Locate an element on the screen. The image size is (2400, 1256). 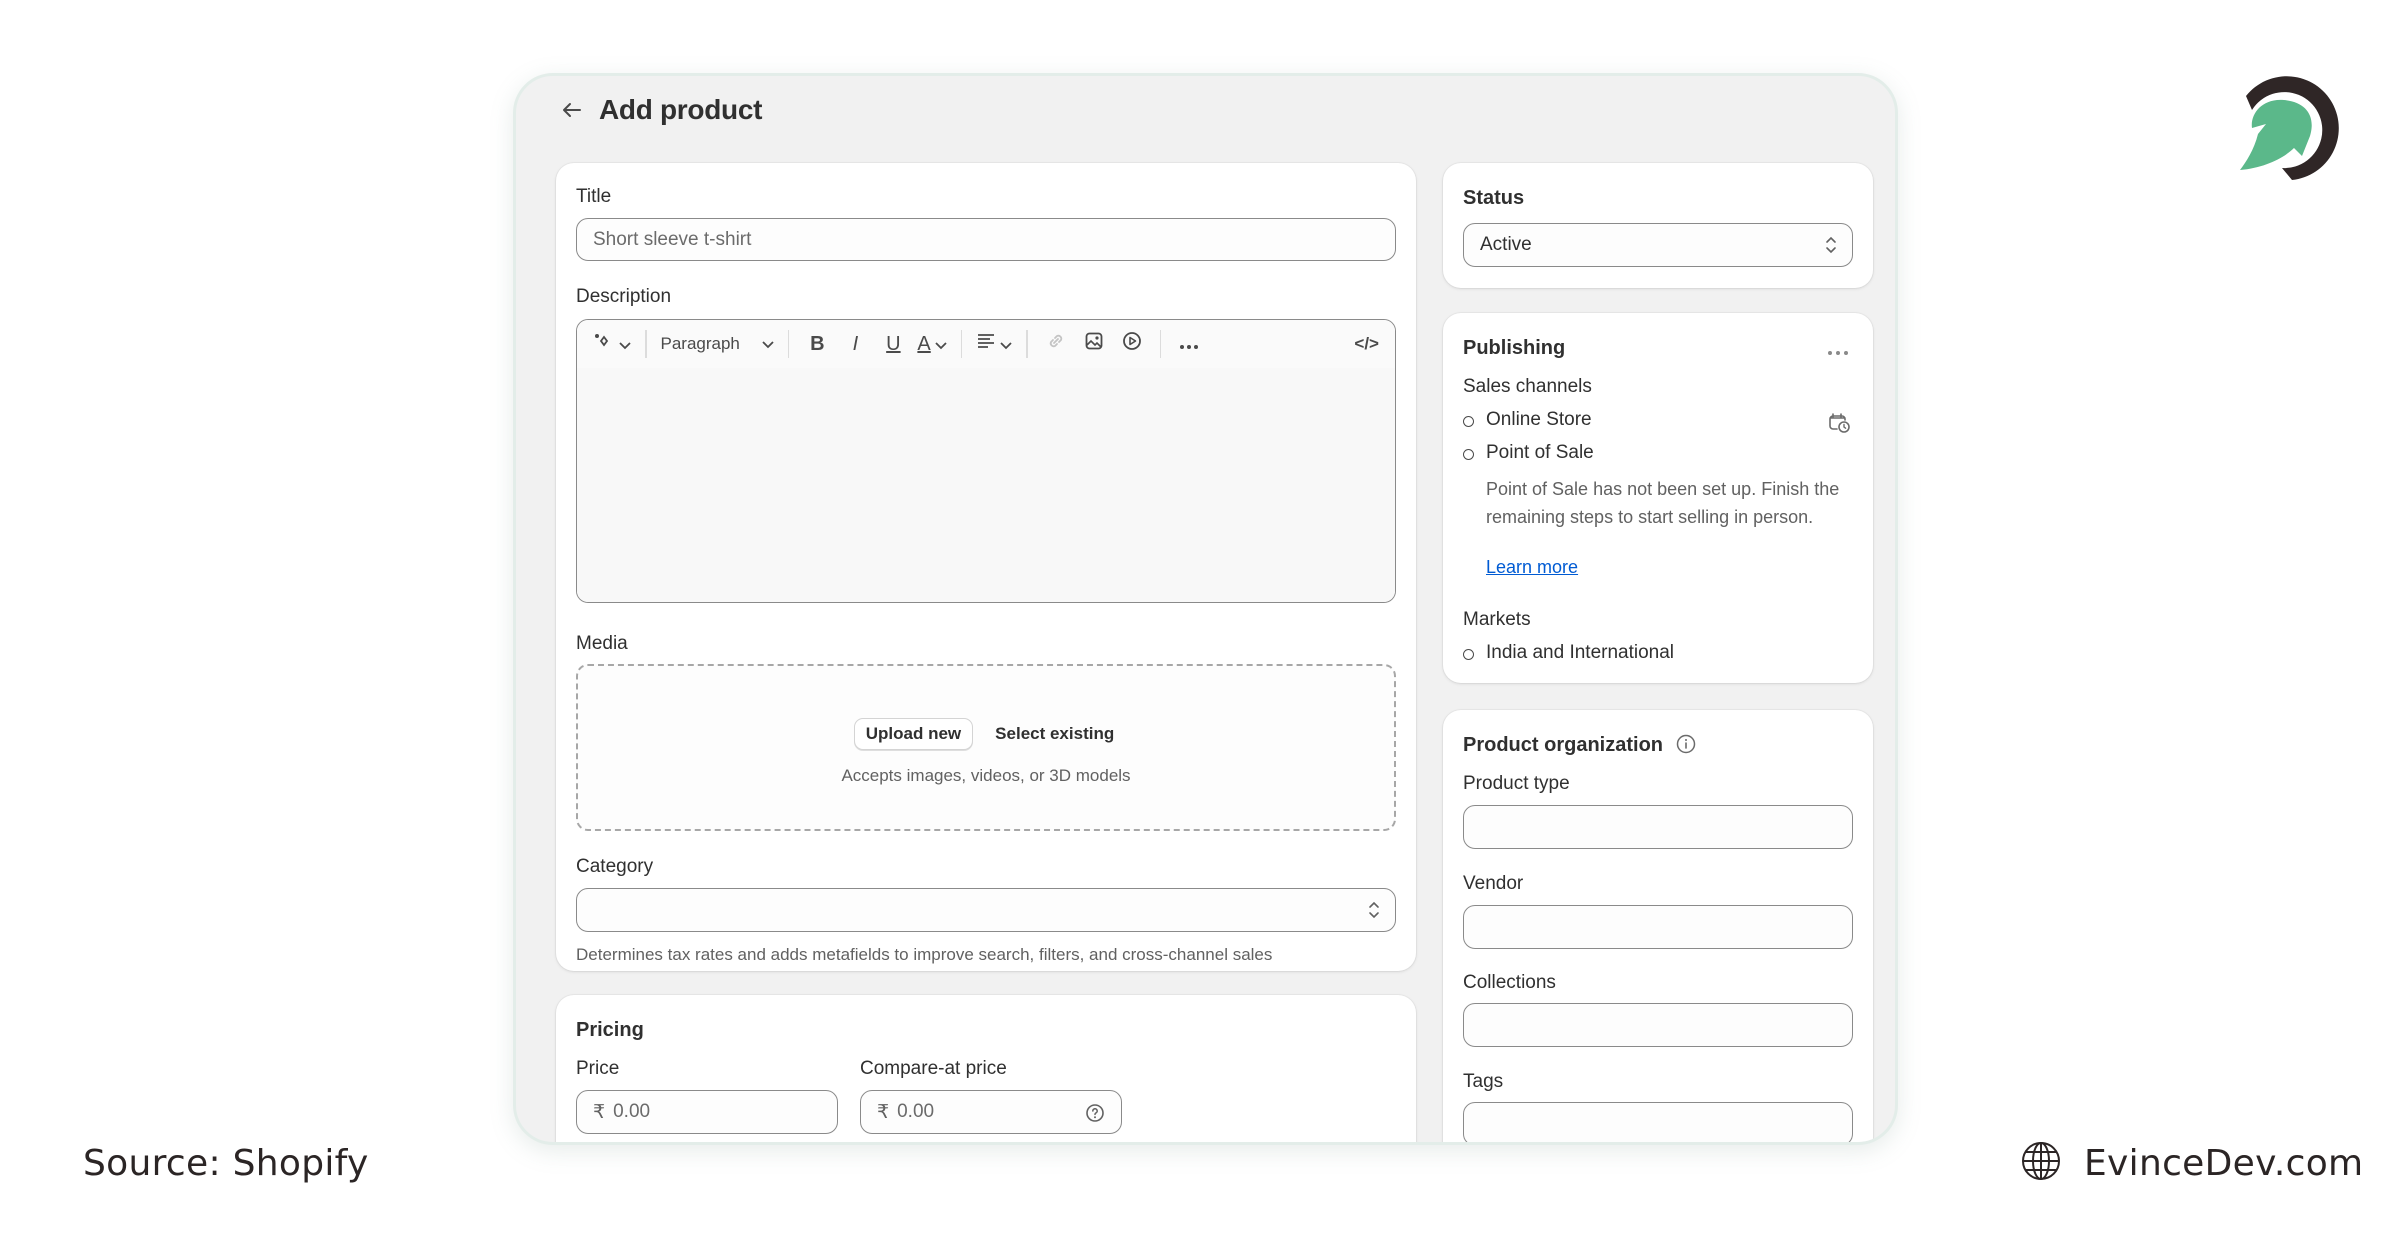
ai-generate-button is located at coordinates (612, 344).